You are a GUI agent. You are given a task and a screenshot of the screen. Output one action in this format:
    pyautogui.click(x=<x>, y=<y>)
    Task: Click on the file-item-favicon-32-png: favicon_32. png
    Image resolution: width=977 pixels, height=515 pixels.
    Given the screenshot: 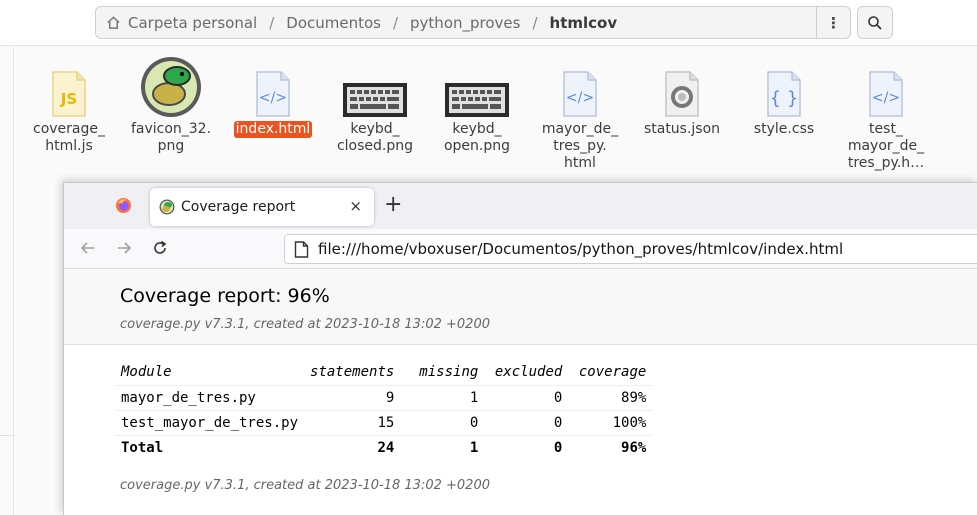 What is the action you would take?
    pyautogui.click(x=171, y=105)
    